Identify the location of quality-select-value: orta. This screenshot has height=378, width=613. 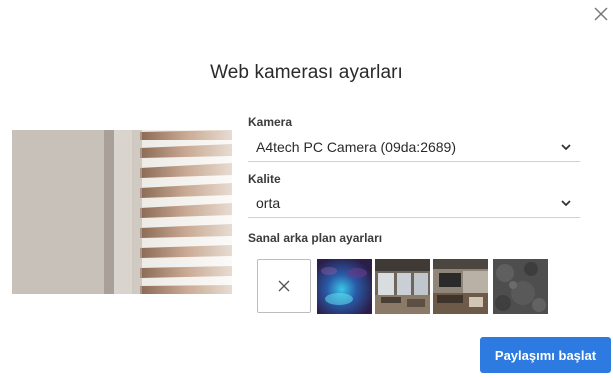
(268, 203).